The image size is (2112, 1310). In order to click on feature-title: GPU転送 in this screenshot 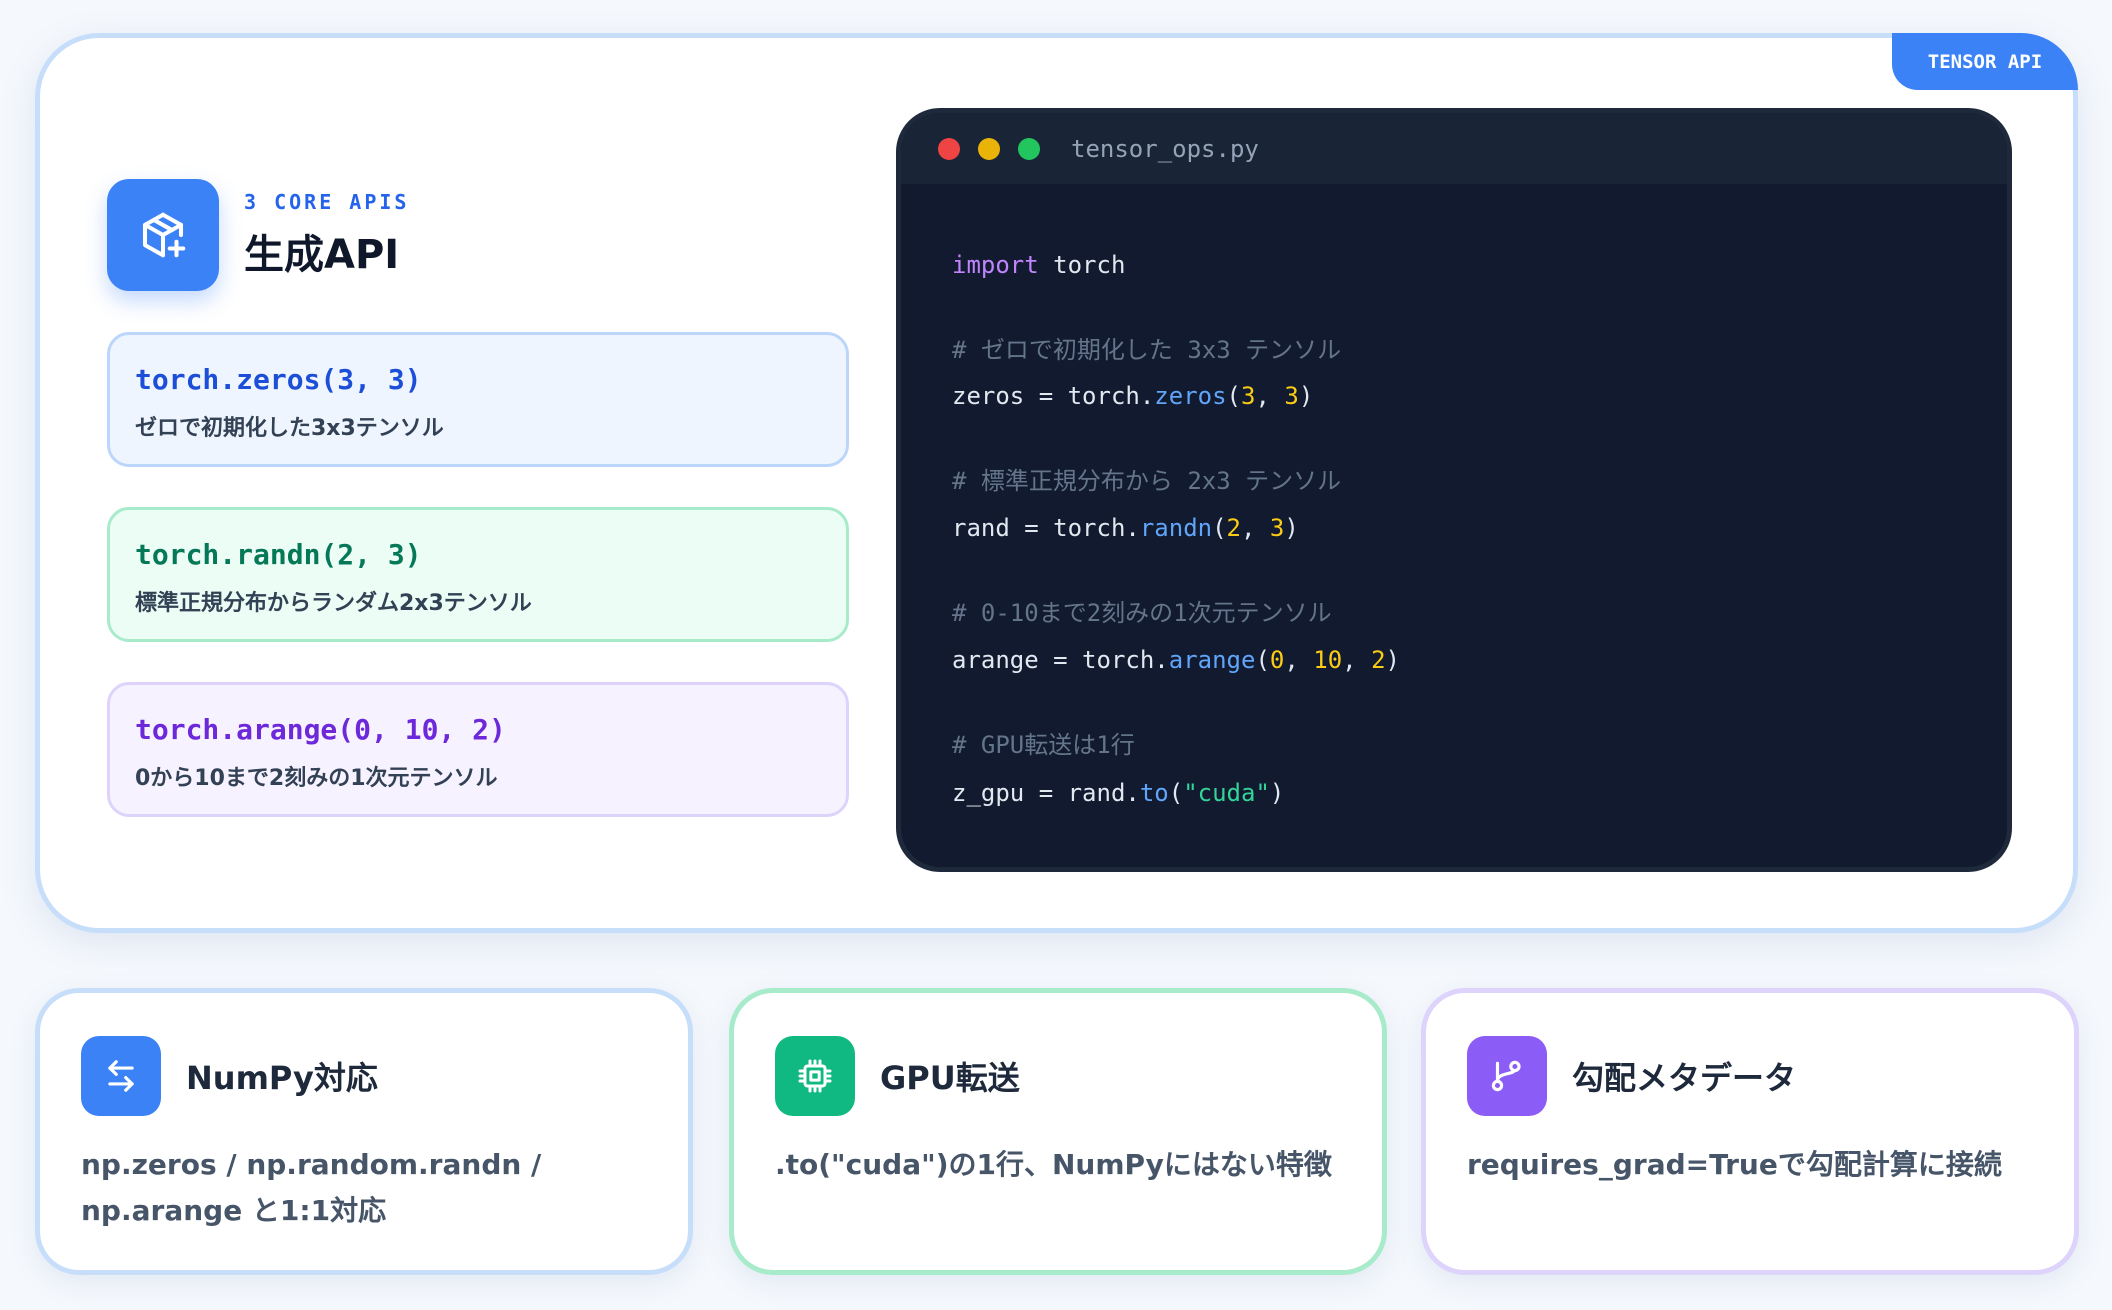, I will do `click(950, 1078)`.